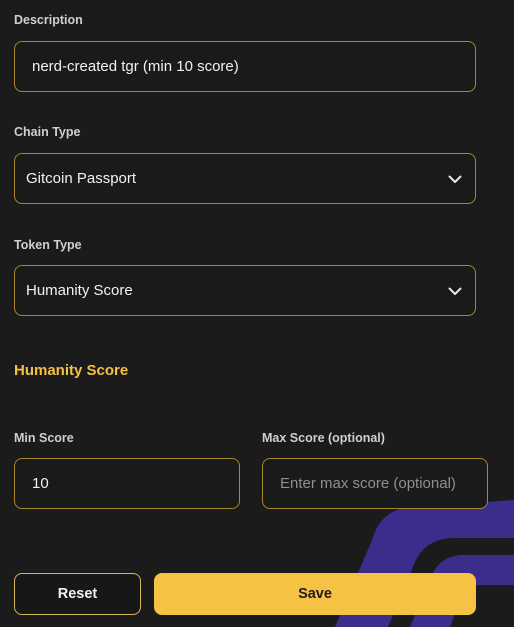  Describe the element at coordinates (315, 594) in the screenshot. I see `save-button: Save` at that location.